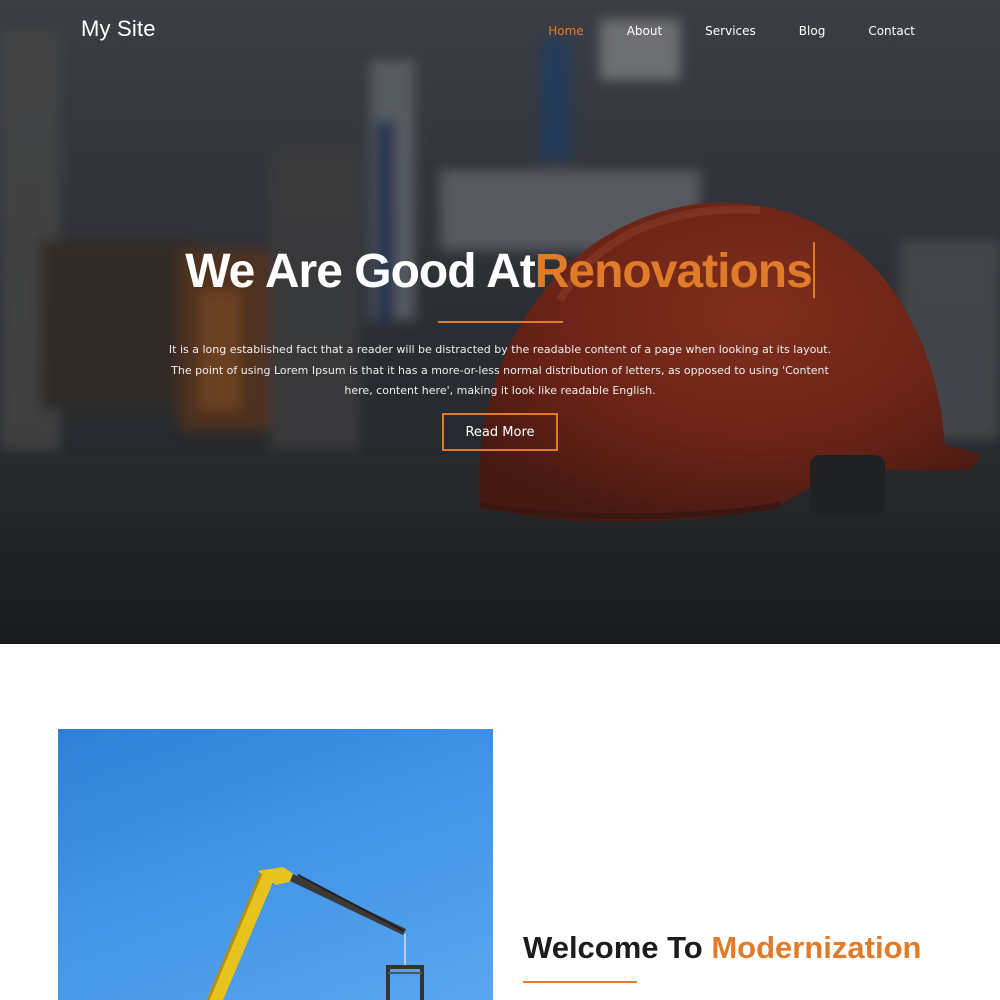  What do you see at coordinates (613, 947) in the screenshot?
I see `about-title-prefix: Welcome To` at bounding box center [613, 947].